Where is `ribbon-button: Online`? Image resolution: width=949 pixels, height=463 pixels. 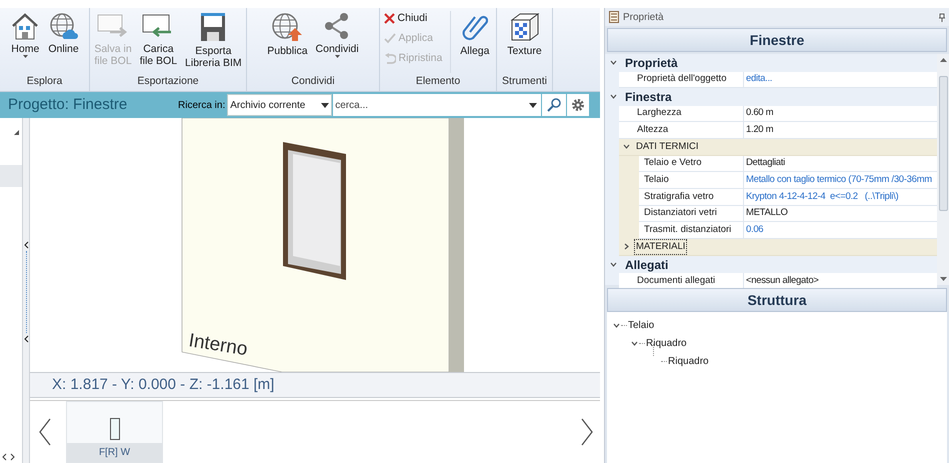 ribbon-button: Online is located at coordinates (63, 42).